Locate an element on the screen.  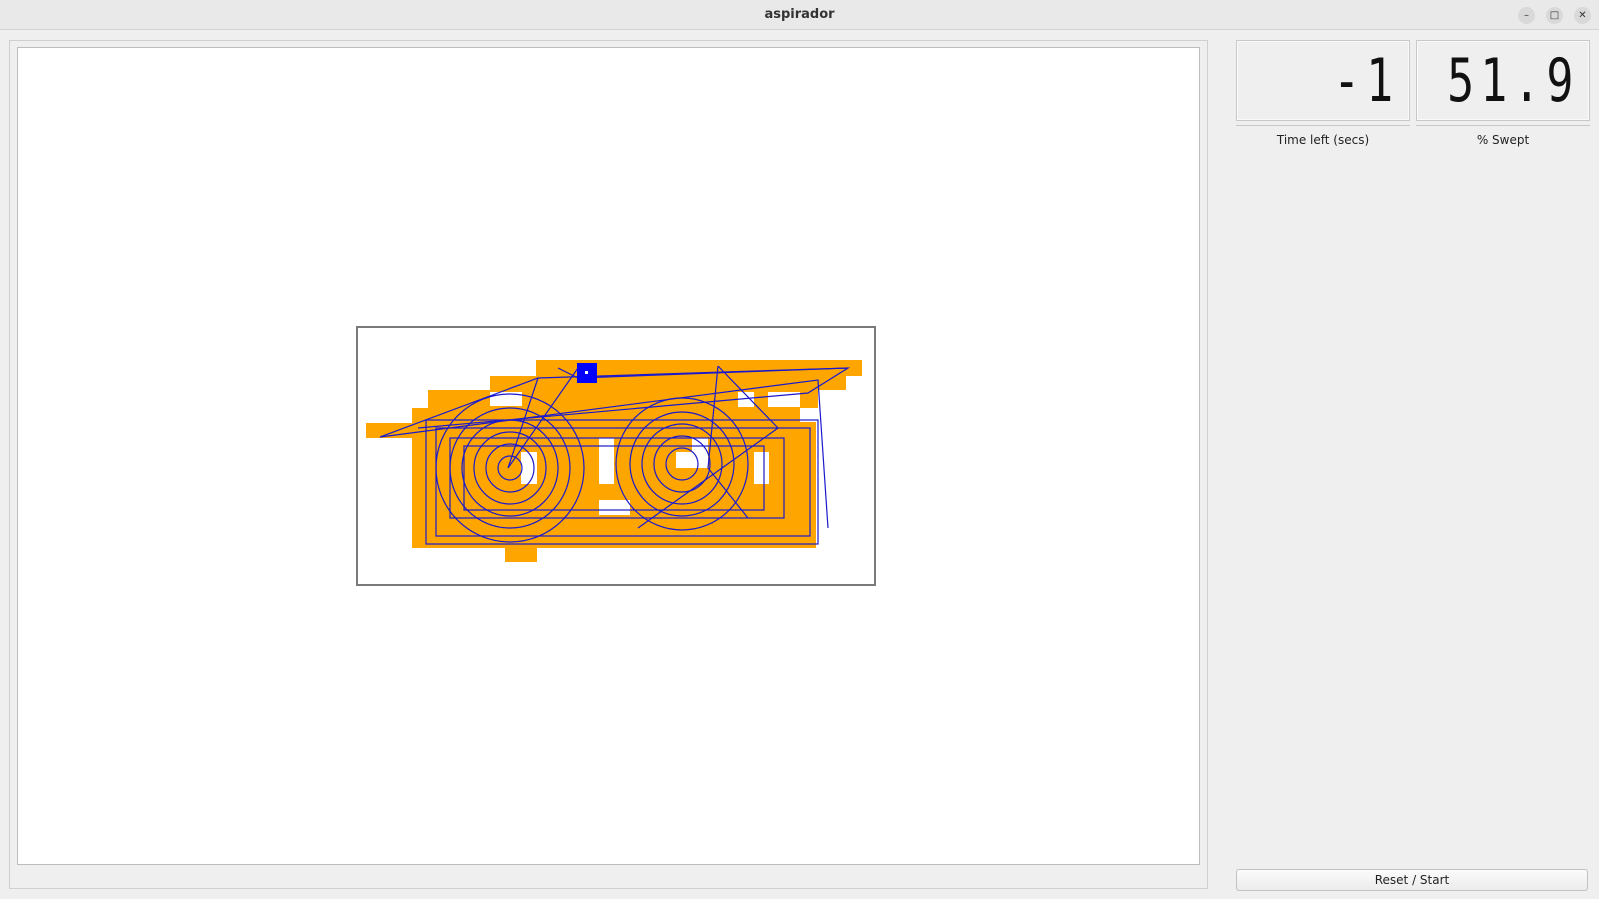
time-left-display: -1 is located at coordinates (1323, 80).